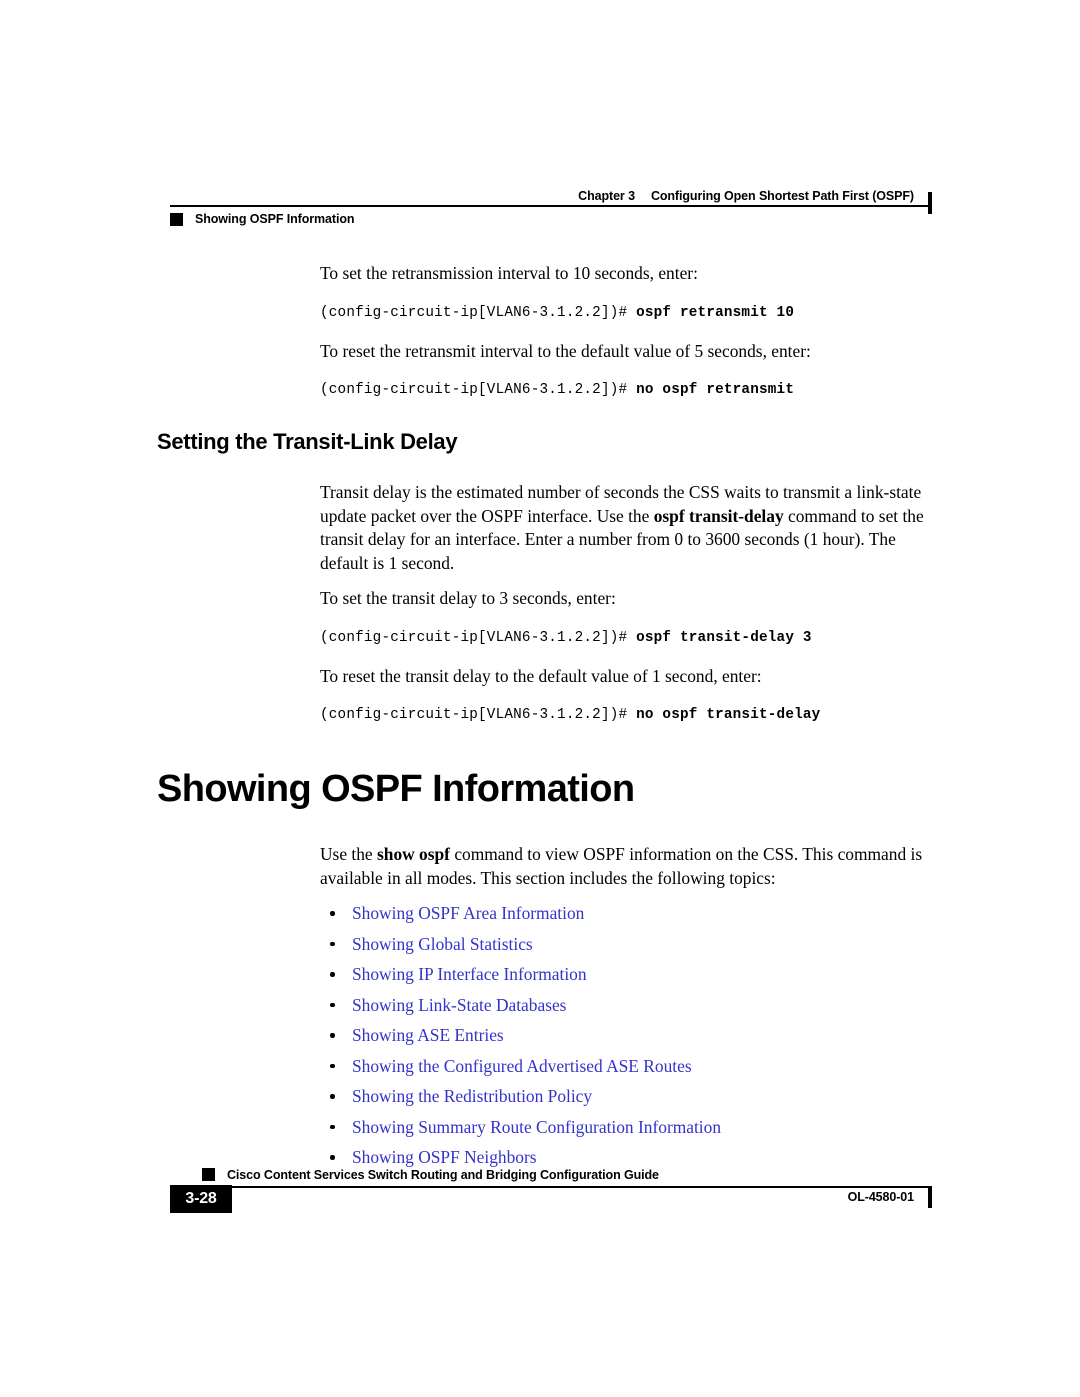 The image size is (1080, 1397). I want to click on code-command: ospf transit-delay 3, so click(724, 637).